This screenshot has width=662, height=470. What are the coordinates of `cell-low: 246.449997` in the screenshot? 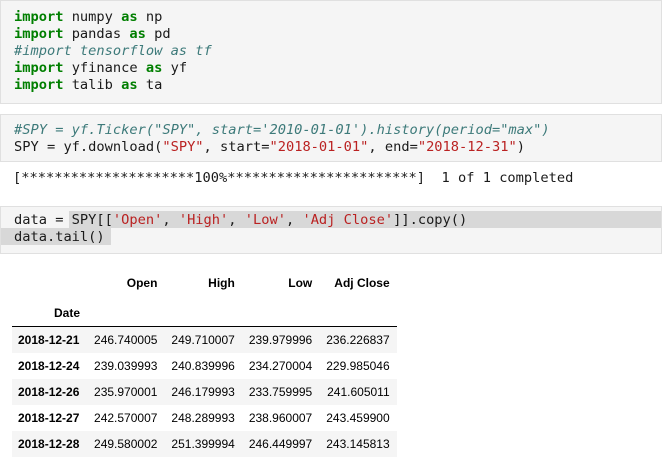 It's located at (280, 444).